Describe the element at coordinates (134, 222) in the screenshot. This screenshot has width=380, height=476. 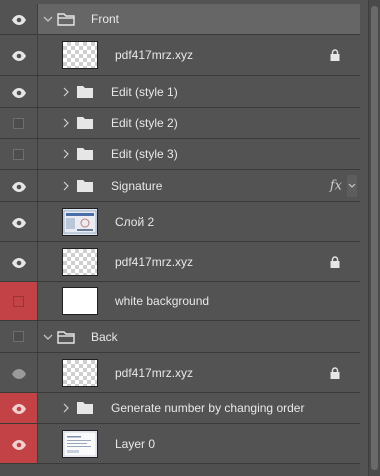
I see `layer-name: Слой 2` at that location.